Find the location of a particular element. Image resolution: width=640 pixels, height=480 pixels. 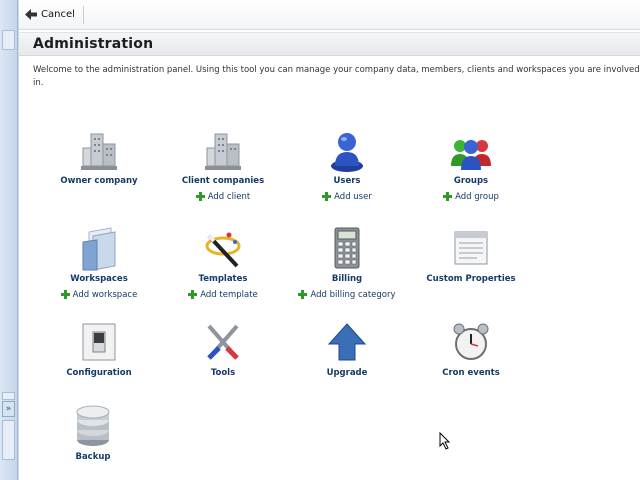

add-billing-category-link: Add billing category is located at coordinates (347, 294).